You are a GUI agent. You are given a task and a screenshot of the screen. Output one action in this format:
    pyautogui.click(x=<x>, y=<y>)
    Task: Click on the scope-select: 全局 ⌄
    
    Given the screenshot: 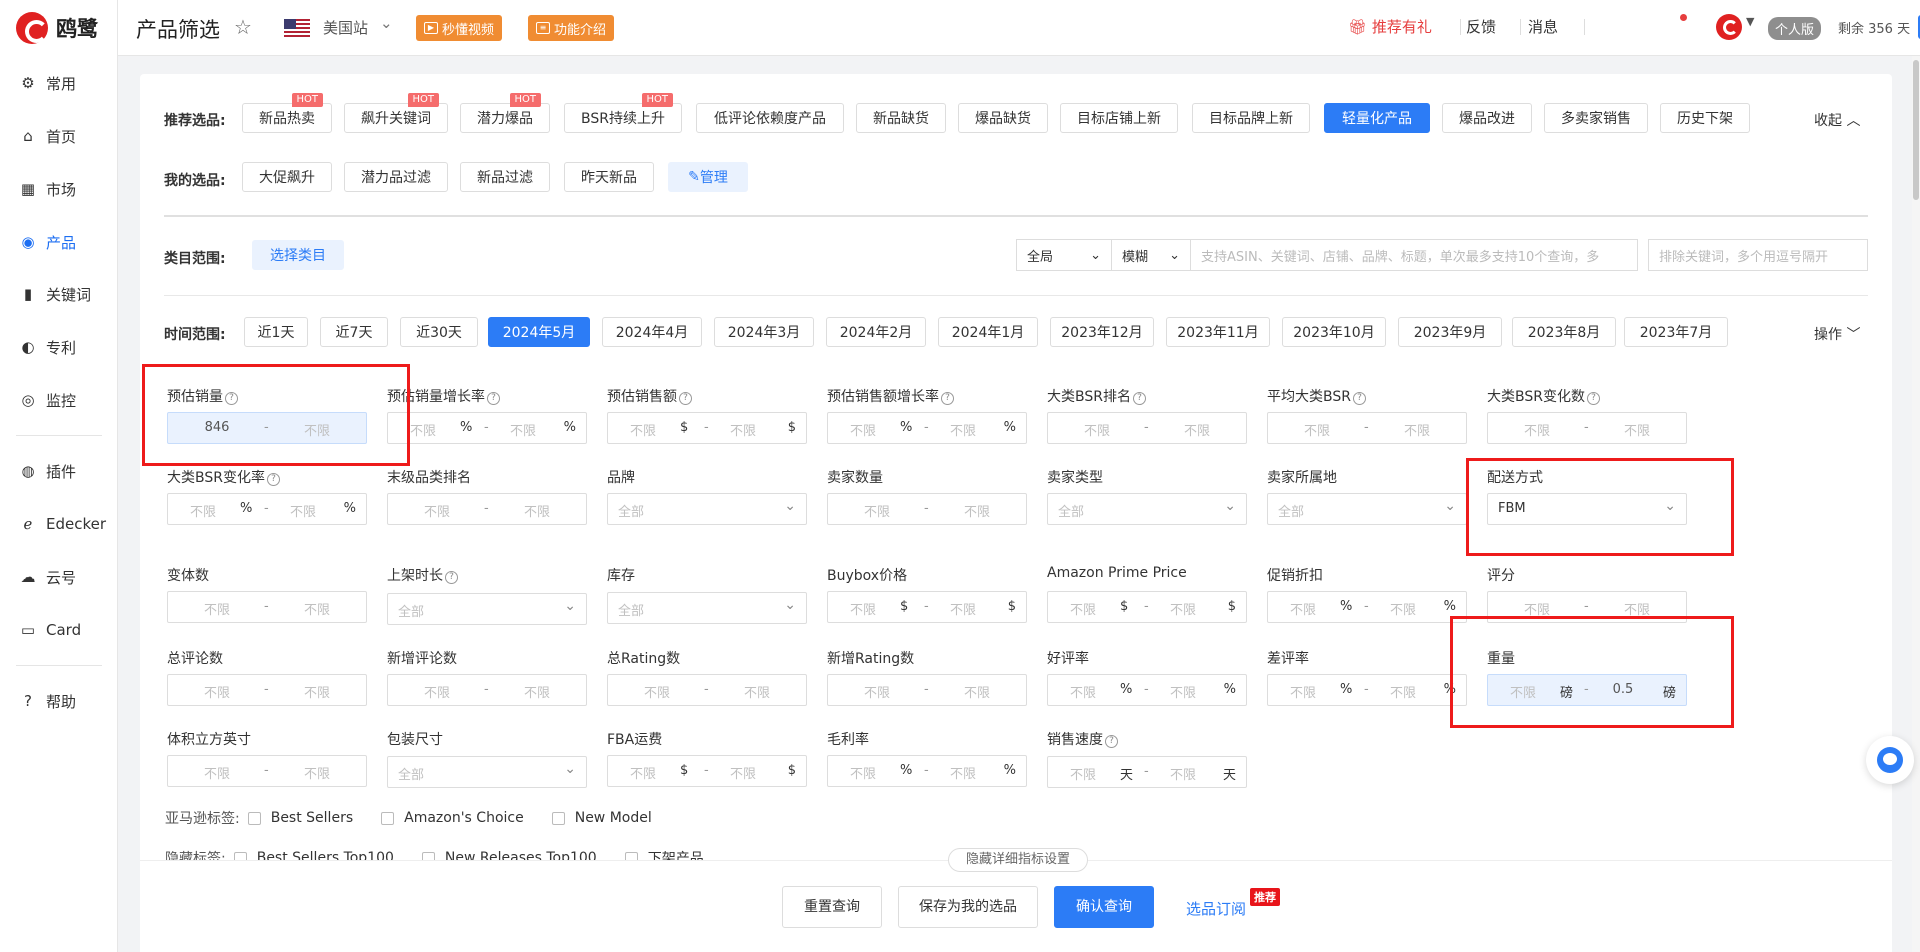 What is the action you would take?
    pyautogui.click(x=1064, y=255)
    